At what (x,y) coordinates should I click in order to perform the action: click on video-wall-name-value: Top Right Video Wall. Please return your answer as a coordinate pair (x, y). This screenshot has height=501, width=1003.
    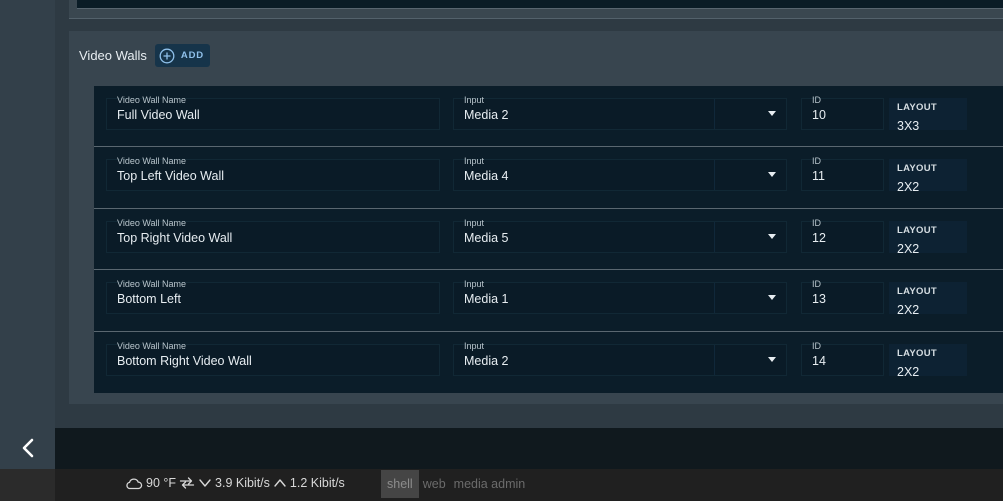
    Looking at the image, I should click on (175, 237).